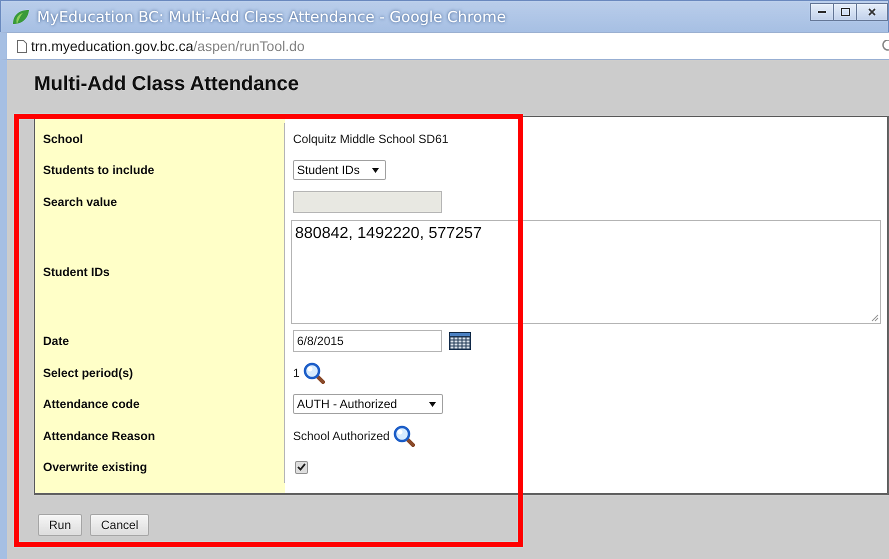 The image size is (889, 559). What do you see at coordinates (296, 373) in the screenshot?
I see `field-value: 1` at bounding box center [296, 373].